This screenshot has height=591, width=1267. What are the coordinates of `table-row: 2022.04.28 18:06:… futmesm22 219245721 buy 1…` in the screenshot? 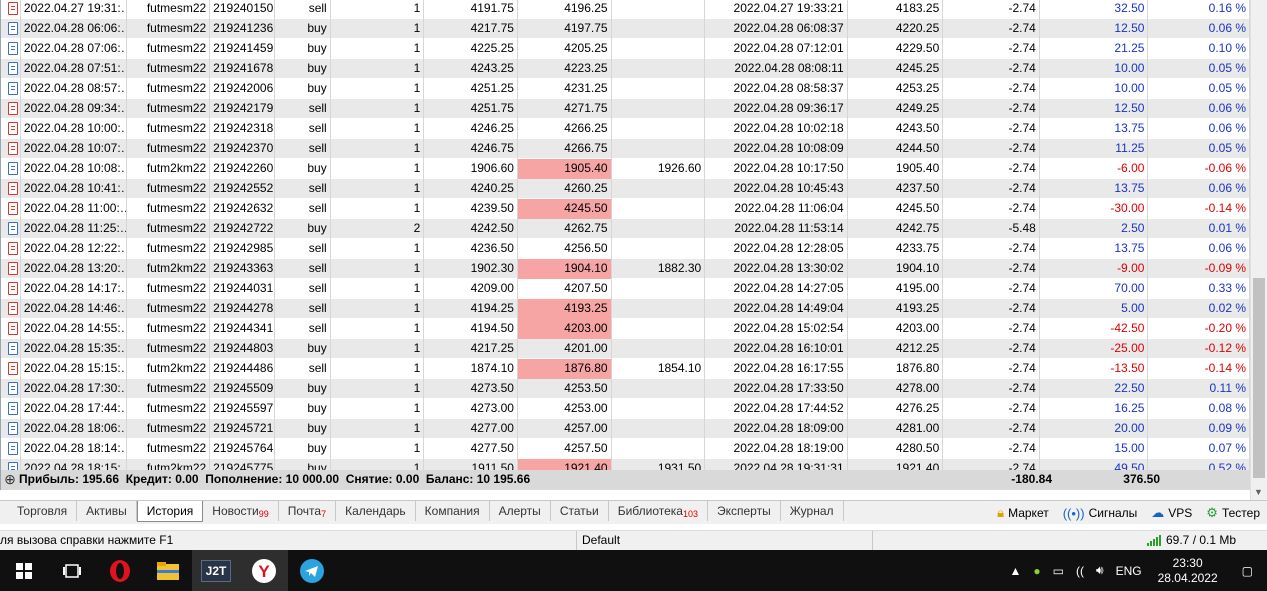 It's located at (625, 429).